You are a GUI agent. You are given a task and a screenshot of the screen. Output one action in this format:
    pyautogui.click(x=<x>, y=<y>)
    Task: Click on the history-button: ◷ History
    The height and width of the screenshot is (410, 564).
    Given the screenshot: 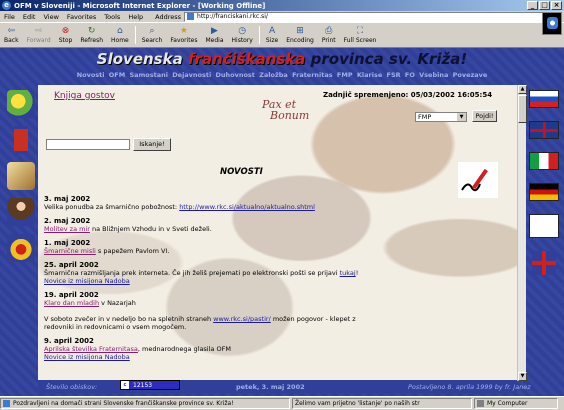 What is the action you would take?
    pyautogui.click(x=242, y=35)
    